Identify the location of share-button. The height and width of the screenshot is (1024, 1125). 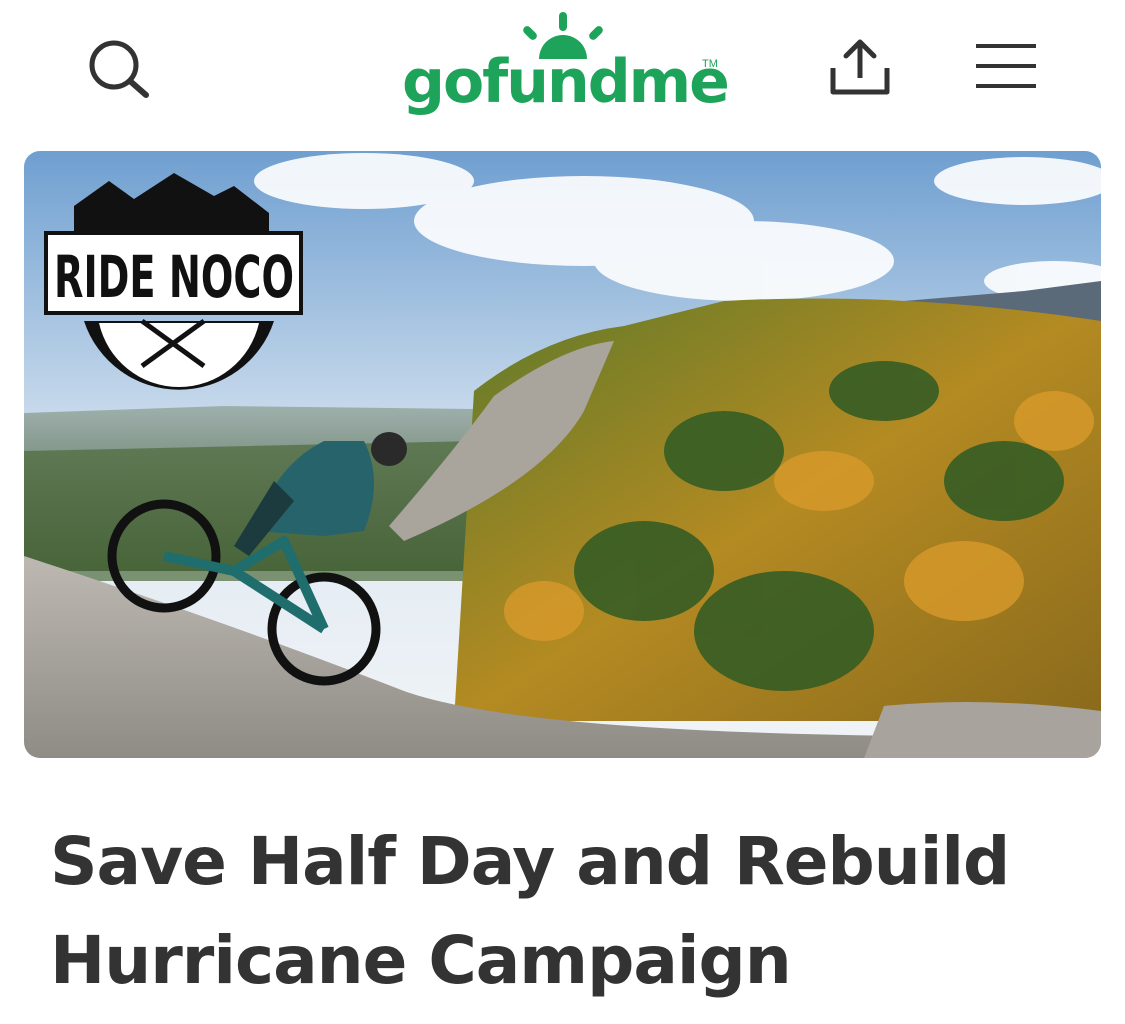
(861, 67).